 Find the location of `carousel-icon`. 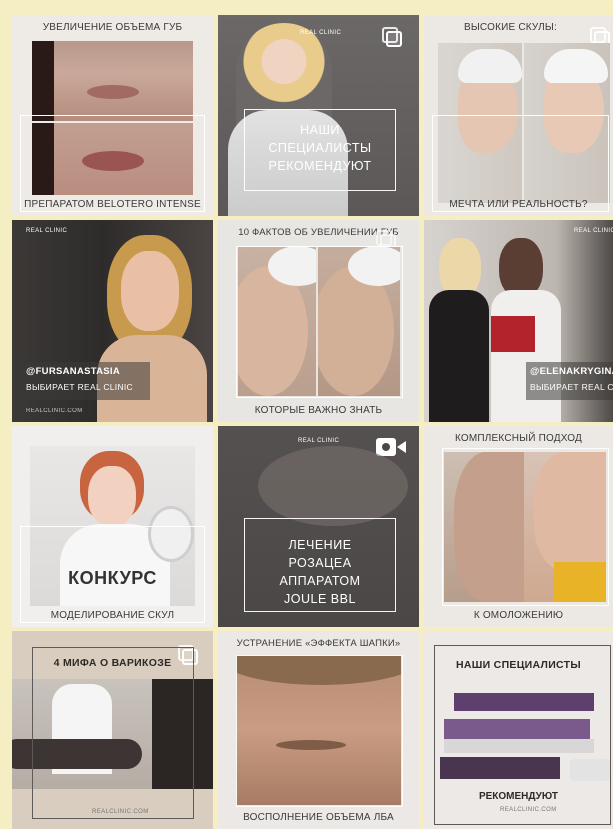

carousel-icon is located at coordinates (392, 37).